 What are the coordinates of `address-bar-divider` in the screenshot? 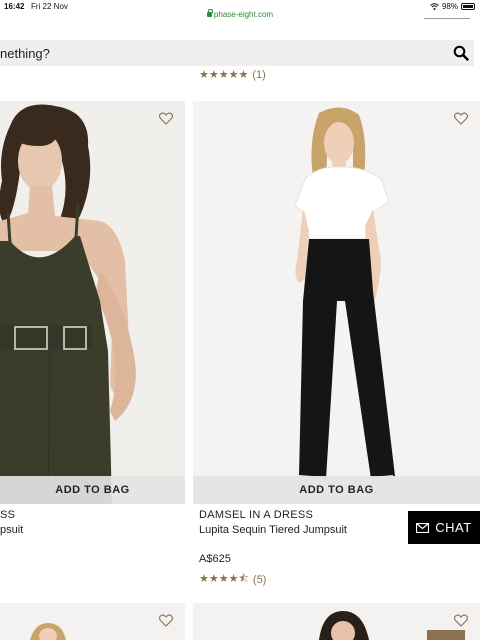 It's located at (447, 17).